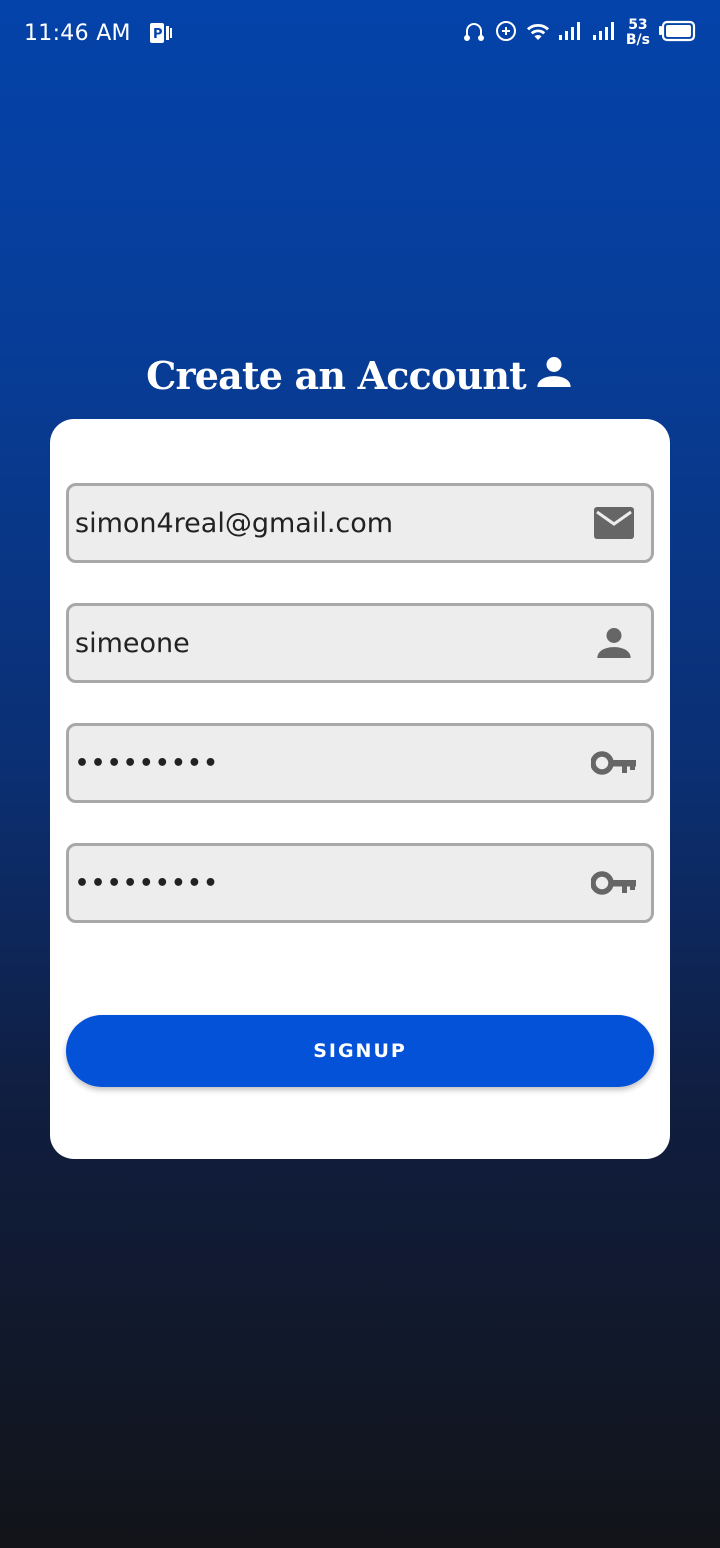  Describe the element at coordinates (637, 40) in the screenshot. I see `network-speed-unit: B/s` at that location.